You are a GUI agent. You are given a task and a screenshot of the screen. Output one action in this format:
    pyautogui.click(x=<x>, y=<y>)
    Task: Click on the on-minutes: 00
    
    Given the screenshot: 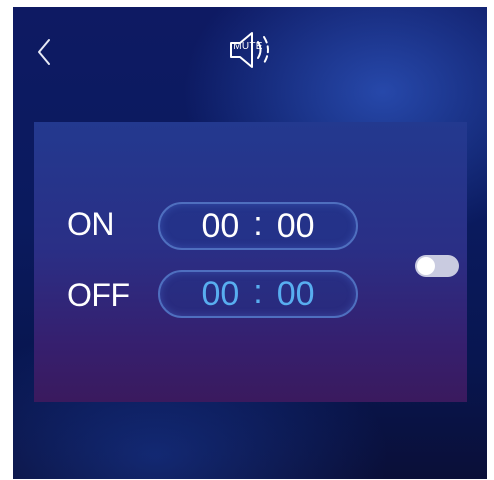 What is the action you would take?
    pyautogui.click(x=295, y=225)
    